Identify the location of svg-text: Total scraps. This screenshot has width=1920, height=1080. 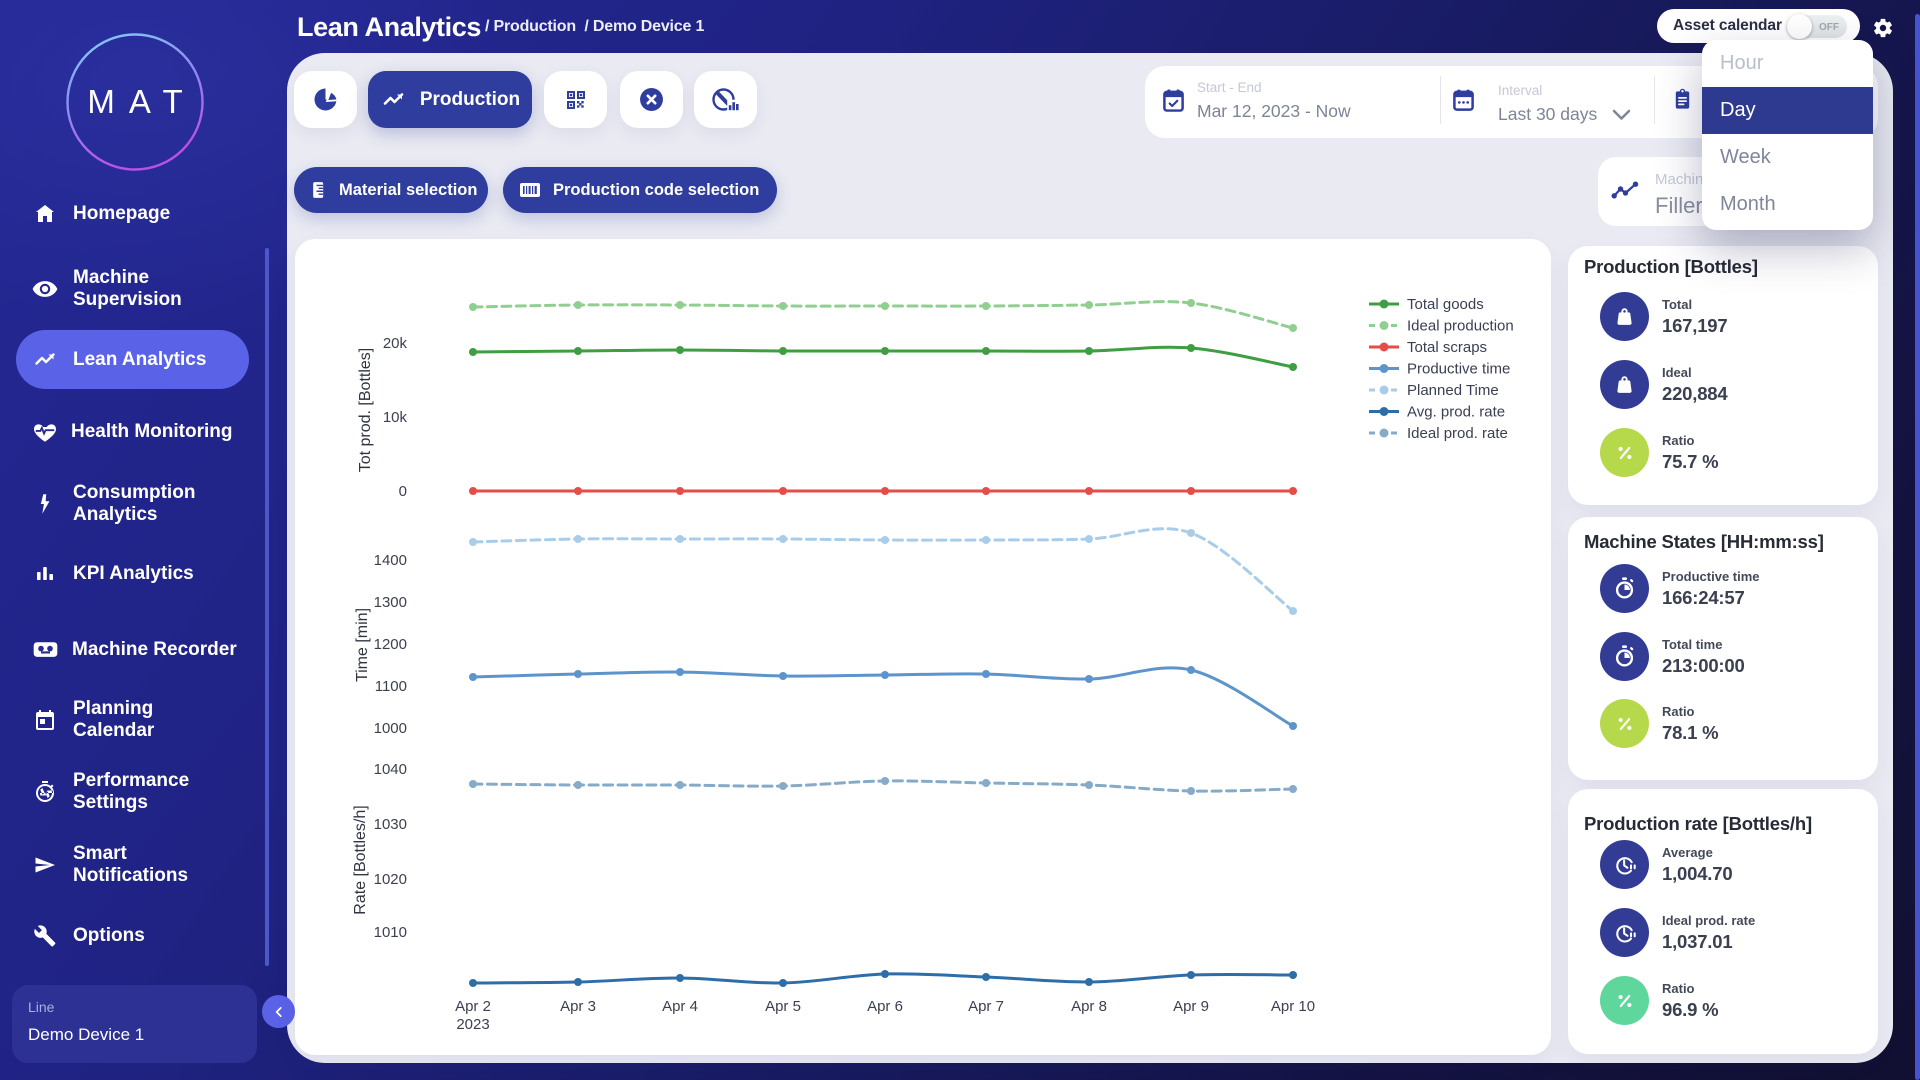
(1447, 347).